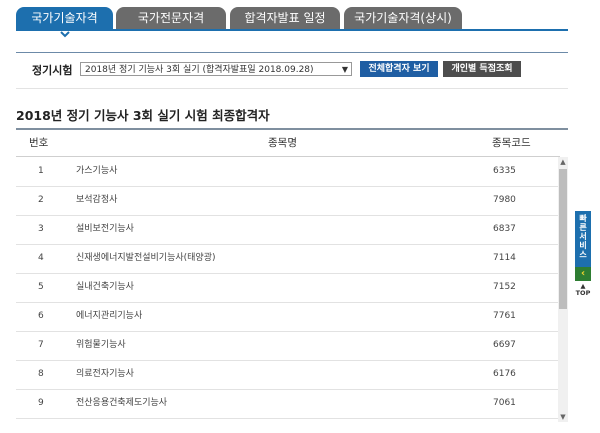 The image size is (600, 433). What do you see at coordinates (143, 115) in the screenshot?
I see `page-title: 2018년 정기 기능사 3회 실기 시험 최종합격자` at bounding box center [143, 115].